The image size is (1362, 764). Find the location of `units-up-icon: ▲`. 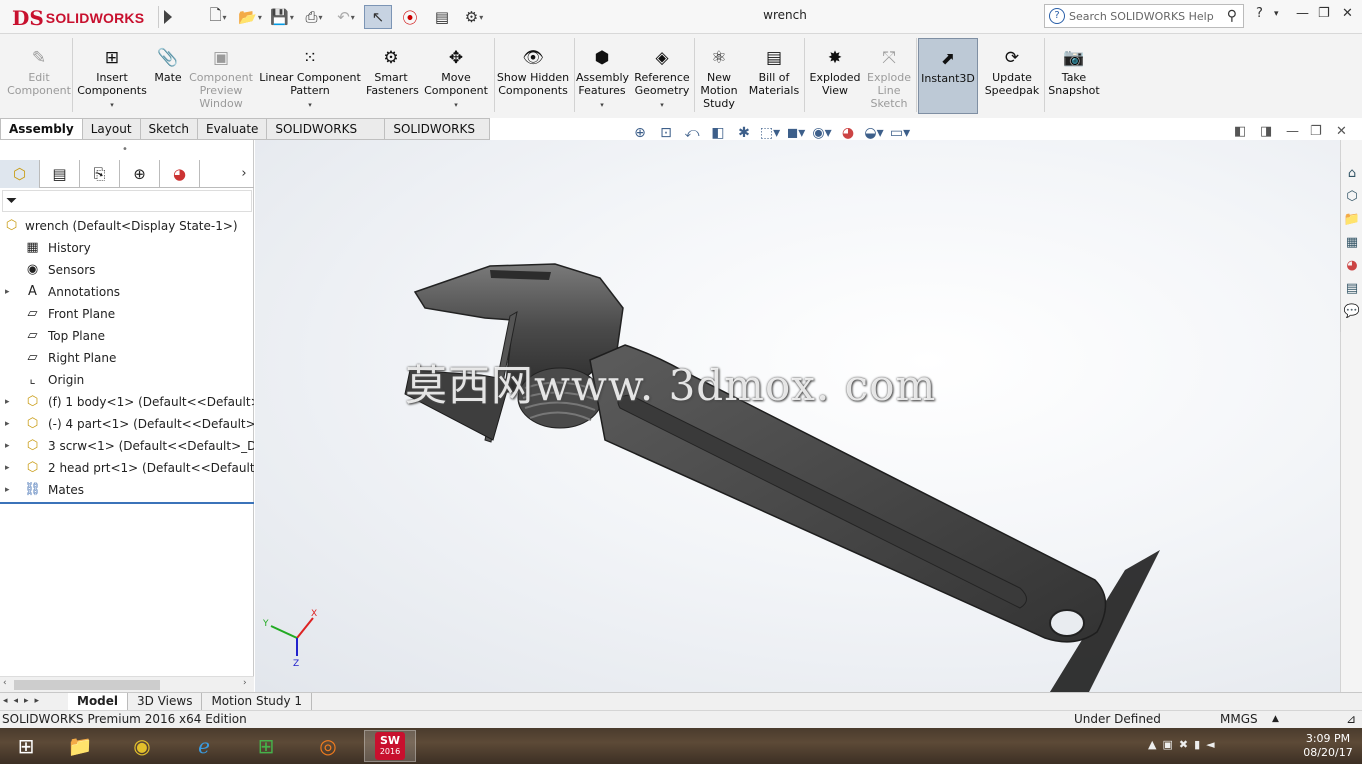

units-up-icon: ▲ is located at coordinates (1275, 719).